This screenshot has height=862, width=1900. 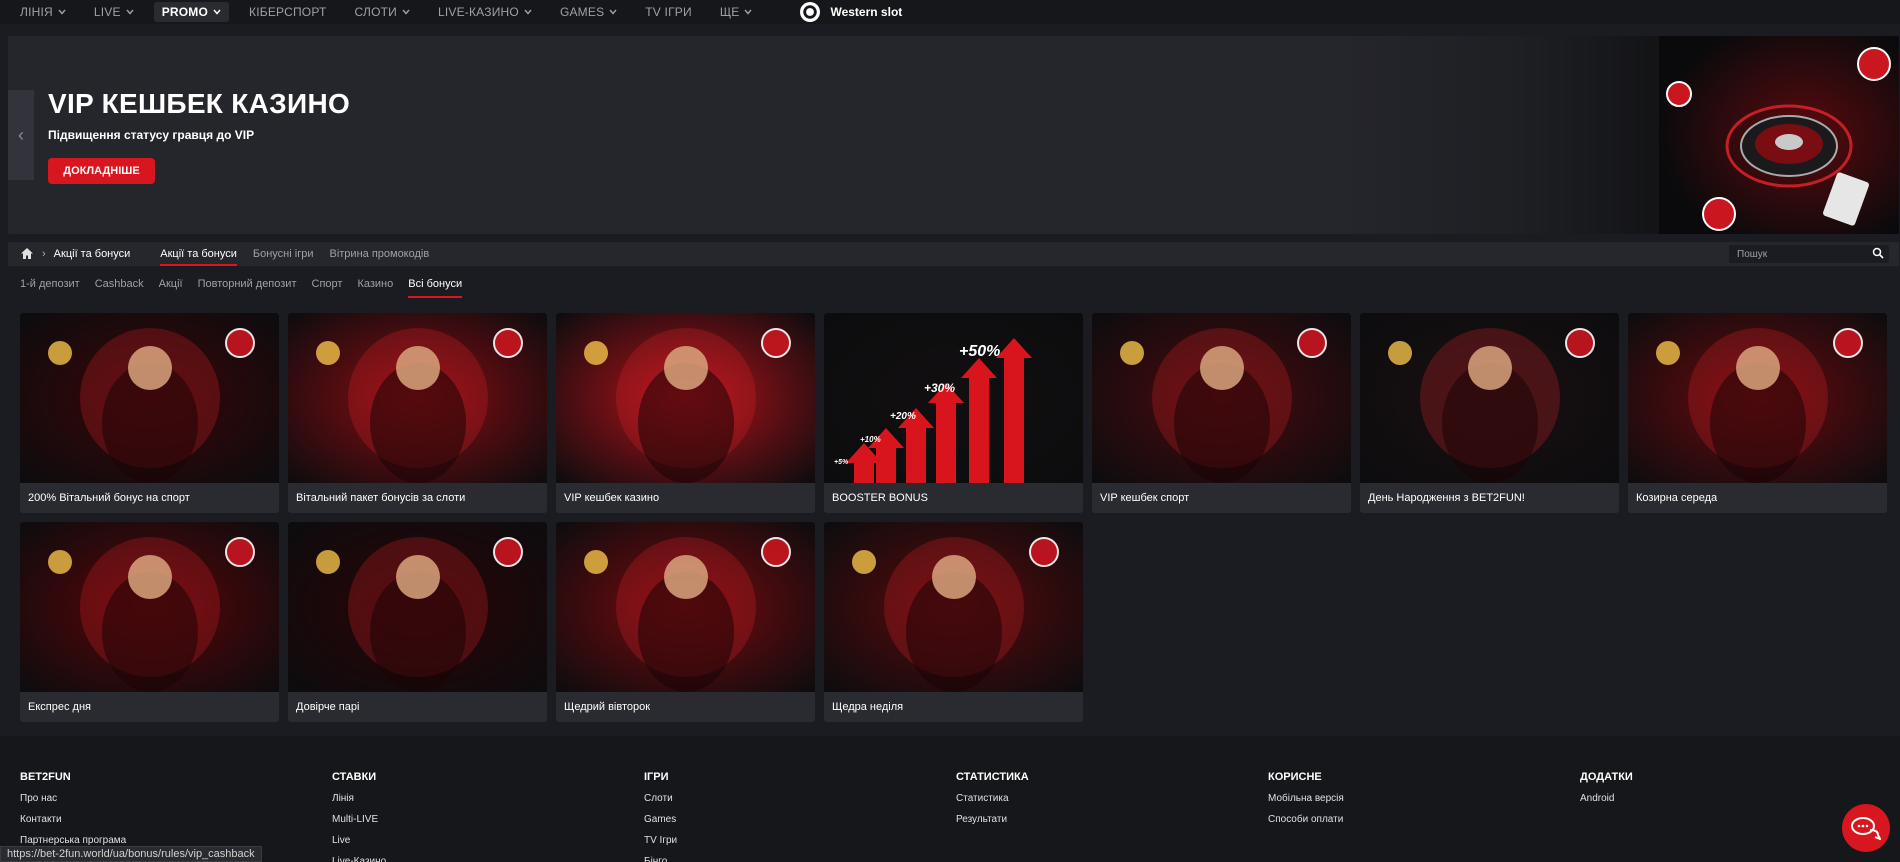 I want to click on bonus-card: +50% +30% +20% +10% +5% BOOSTER BONUS, so click(x=953, y=413).